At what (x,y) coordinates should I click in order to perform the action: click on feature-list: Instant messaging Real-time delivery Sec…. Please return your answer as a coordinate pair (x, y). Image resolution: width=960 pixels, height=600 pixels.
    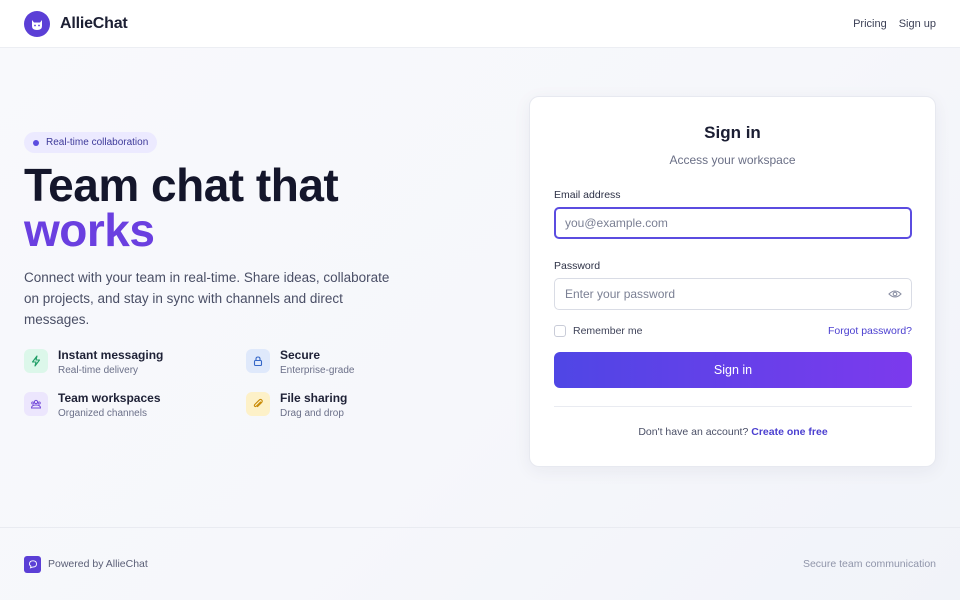
    Looking at the image, I should click on (224, 384).